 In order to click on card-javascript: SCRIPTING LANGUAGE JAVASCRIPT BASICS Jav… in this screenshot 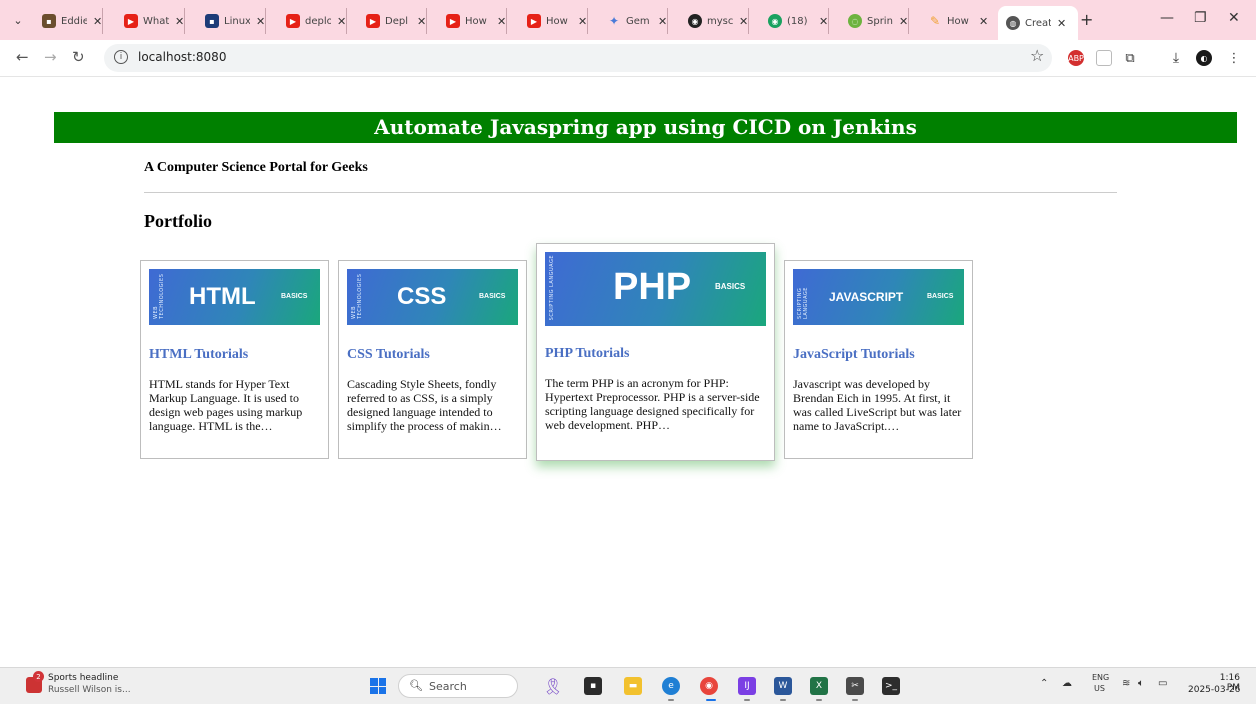, I will do `click(878, 359)`.